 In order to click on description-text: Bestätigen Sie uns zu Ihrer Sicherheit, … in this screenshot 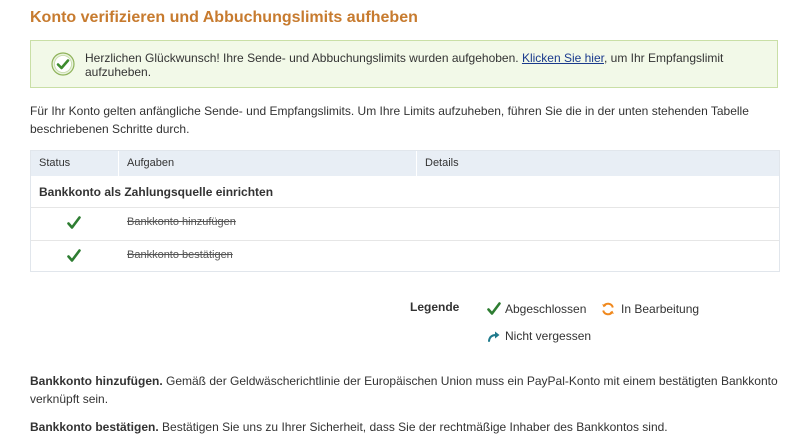, I will do `click(415, 427)`.